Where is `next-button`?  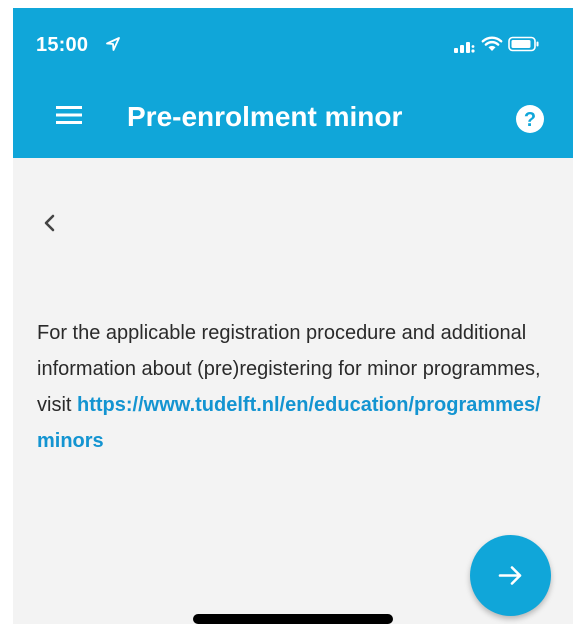
next-button is located at coordinates (510, 575).